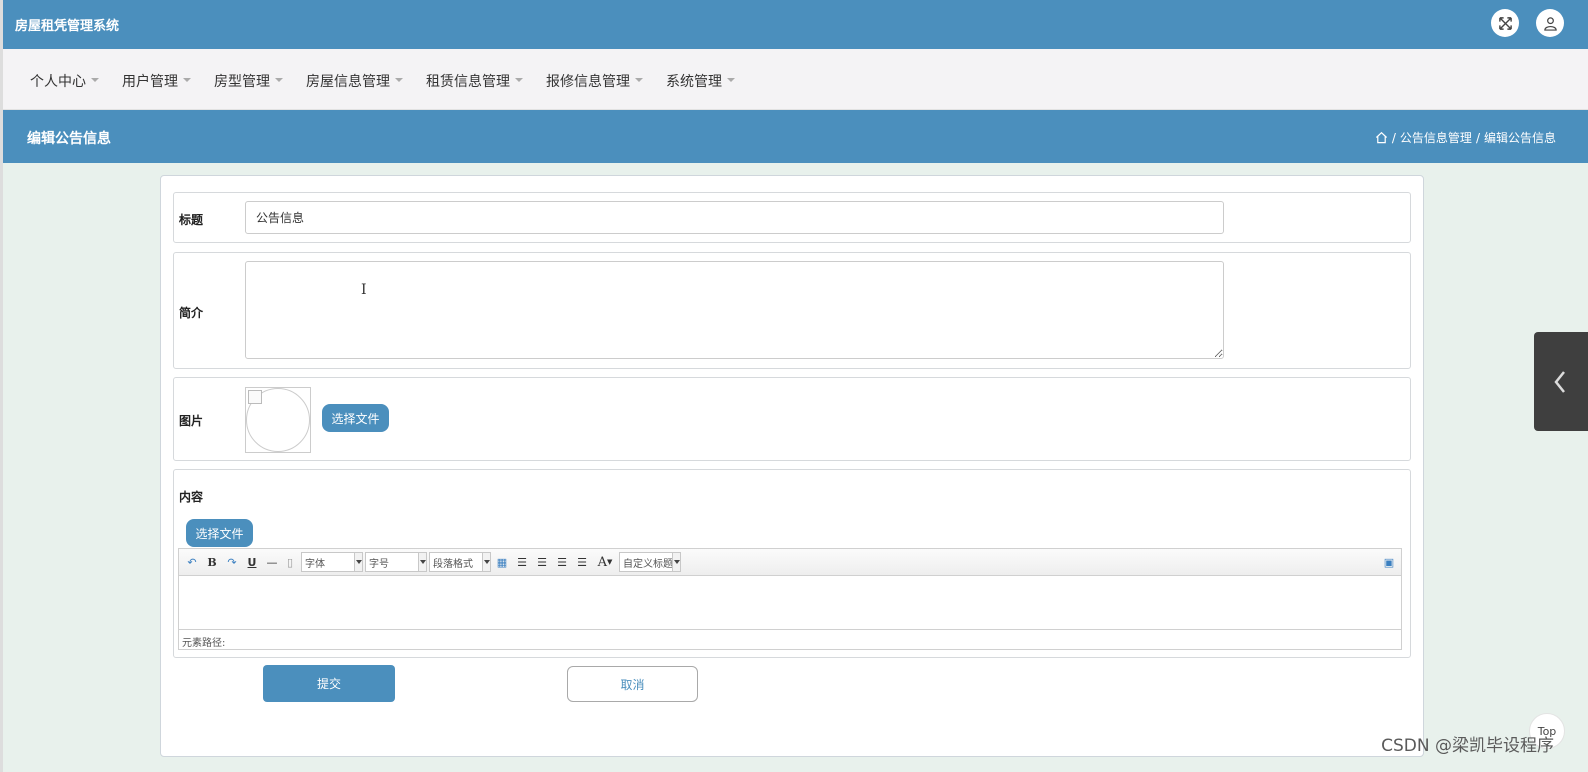 This screenshot has height=772, width=1588. What do you see at coordinates (734, 217) in the screenshot?
I see `title-input` at bounding box center [734, 217].